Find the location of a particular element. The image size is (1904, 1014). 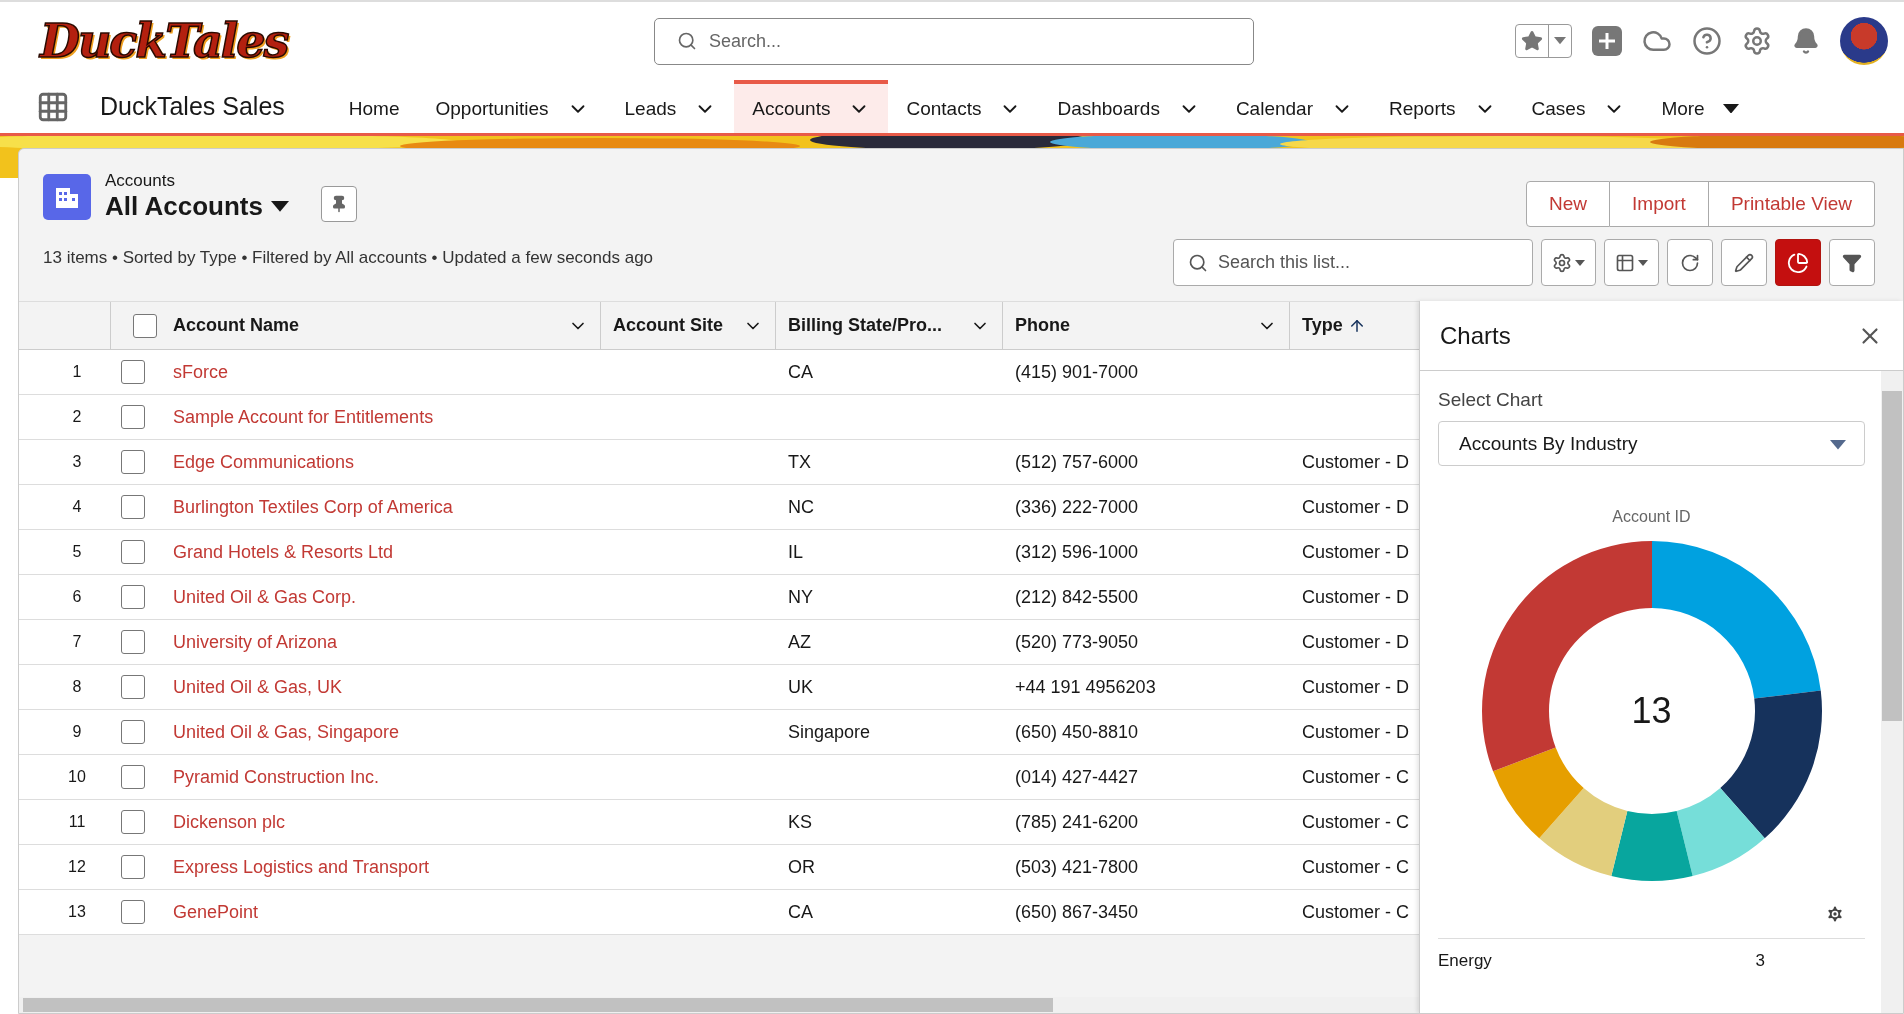

account-link: Sample Account for Entitlements is located at coordinates (303, 416).